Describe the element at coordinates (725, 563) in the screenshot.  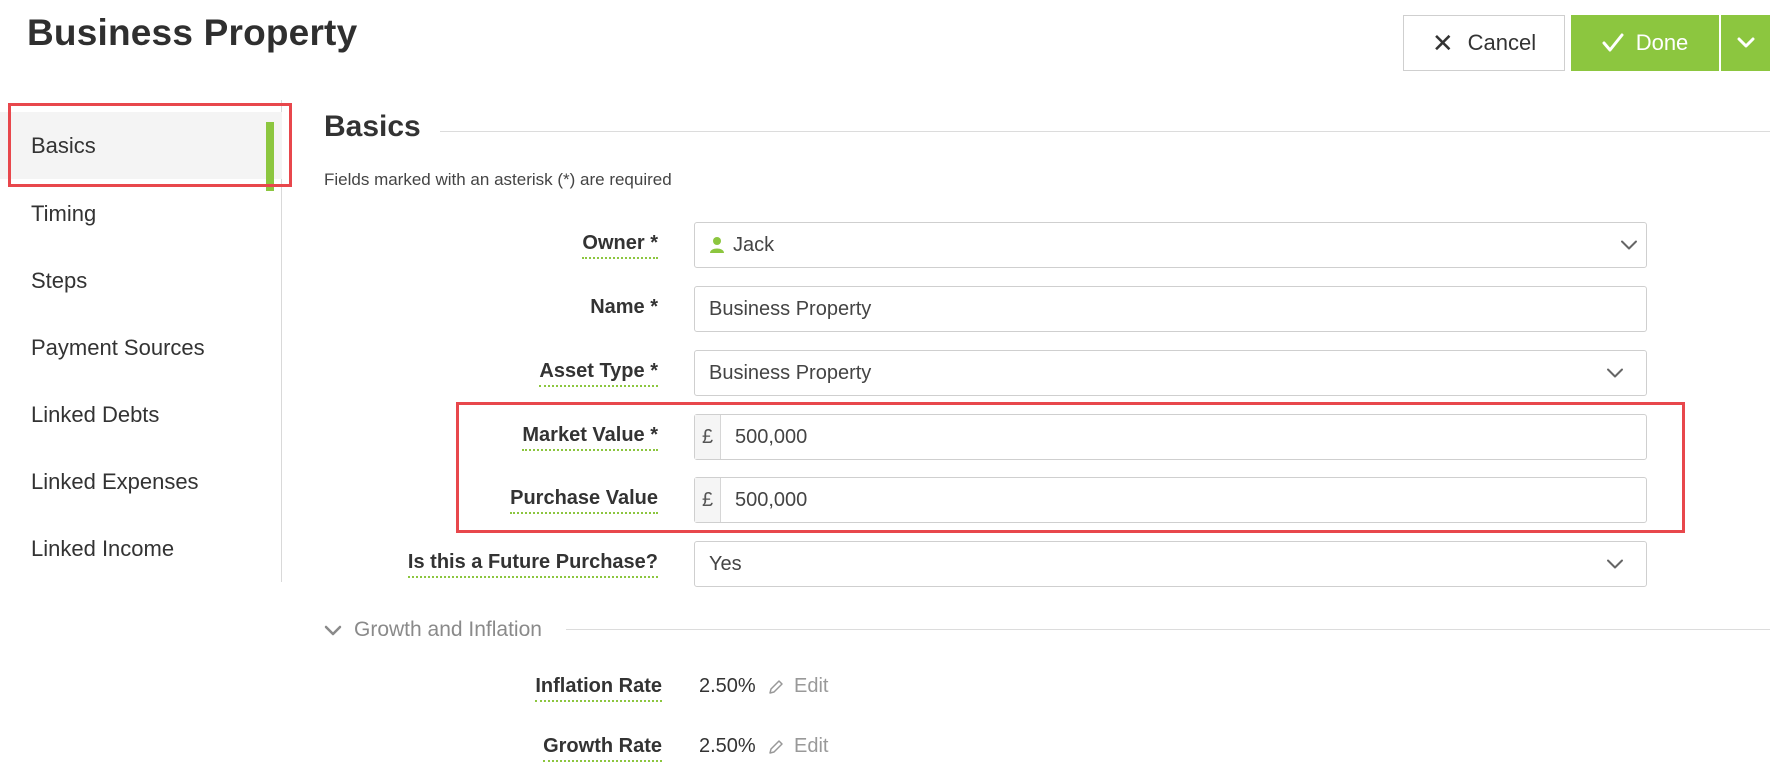
I see `future-purchase-value: Yes` at that location.